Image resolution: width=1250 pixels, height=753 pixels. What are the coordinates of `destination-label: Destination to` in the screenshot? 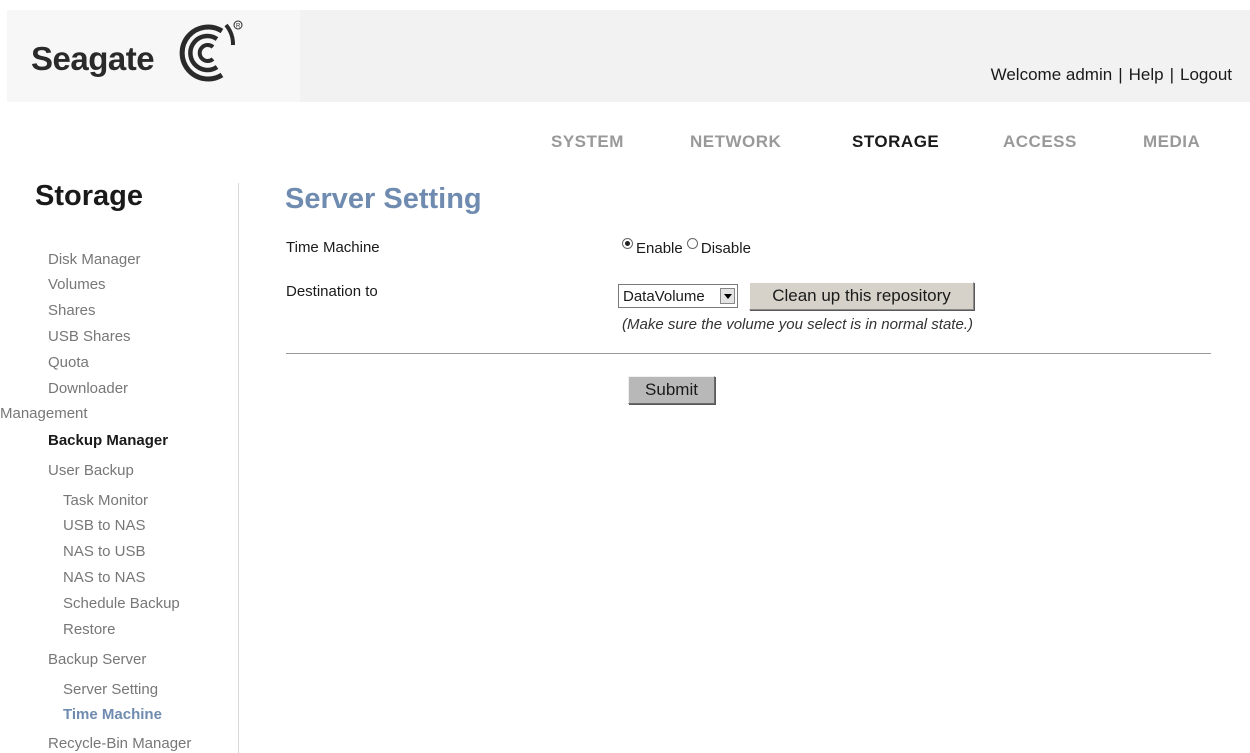 It's located at (332, 291).